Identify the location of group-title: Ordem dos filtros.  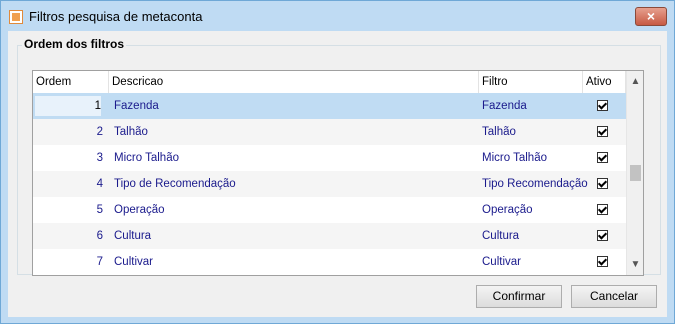
(74, 44).